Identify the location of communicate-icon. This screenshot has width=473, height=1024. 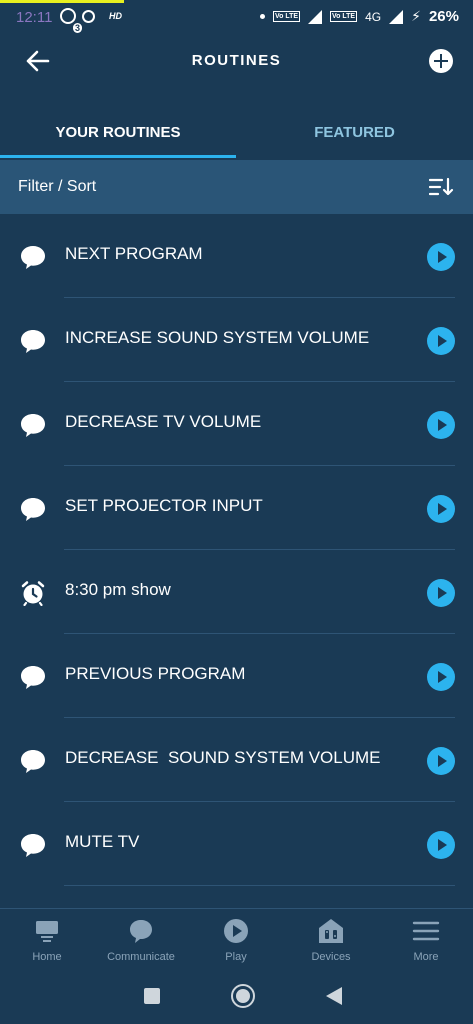
(141, 931).